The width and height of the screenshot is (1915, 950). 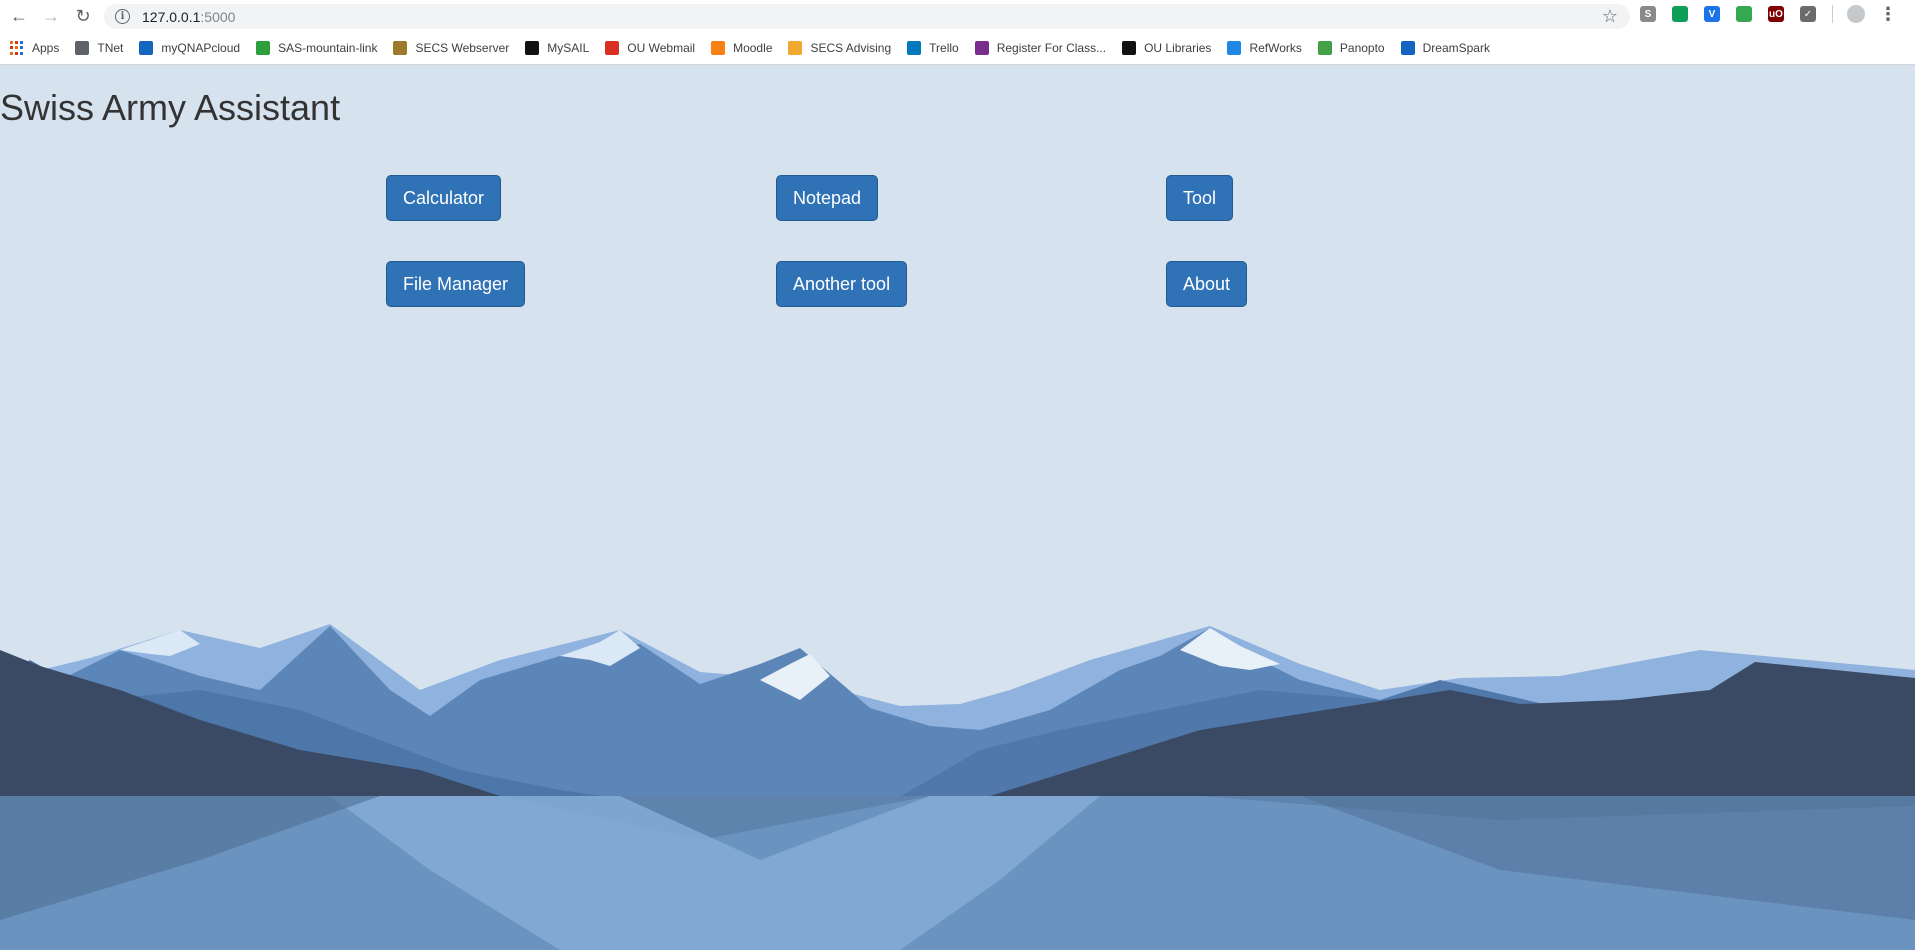 I want to click on px-icon, so click(x=263, y=48).